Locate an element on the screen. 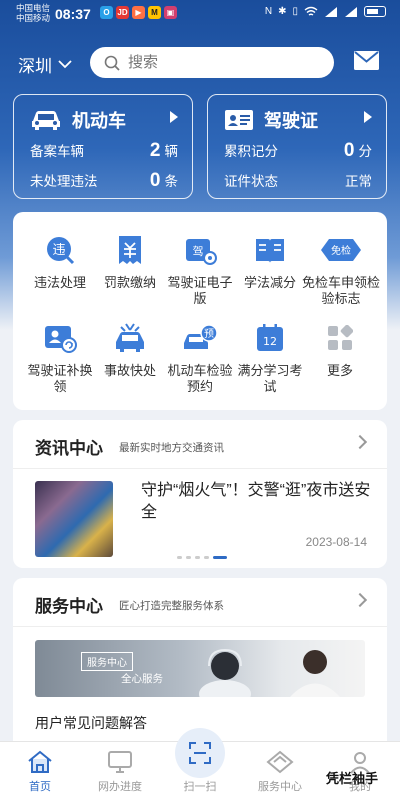  more-grid-icon is located at coordinates (340, 338).